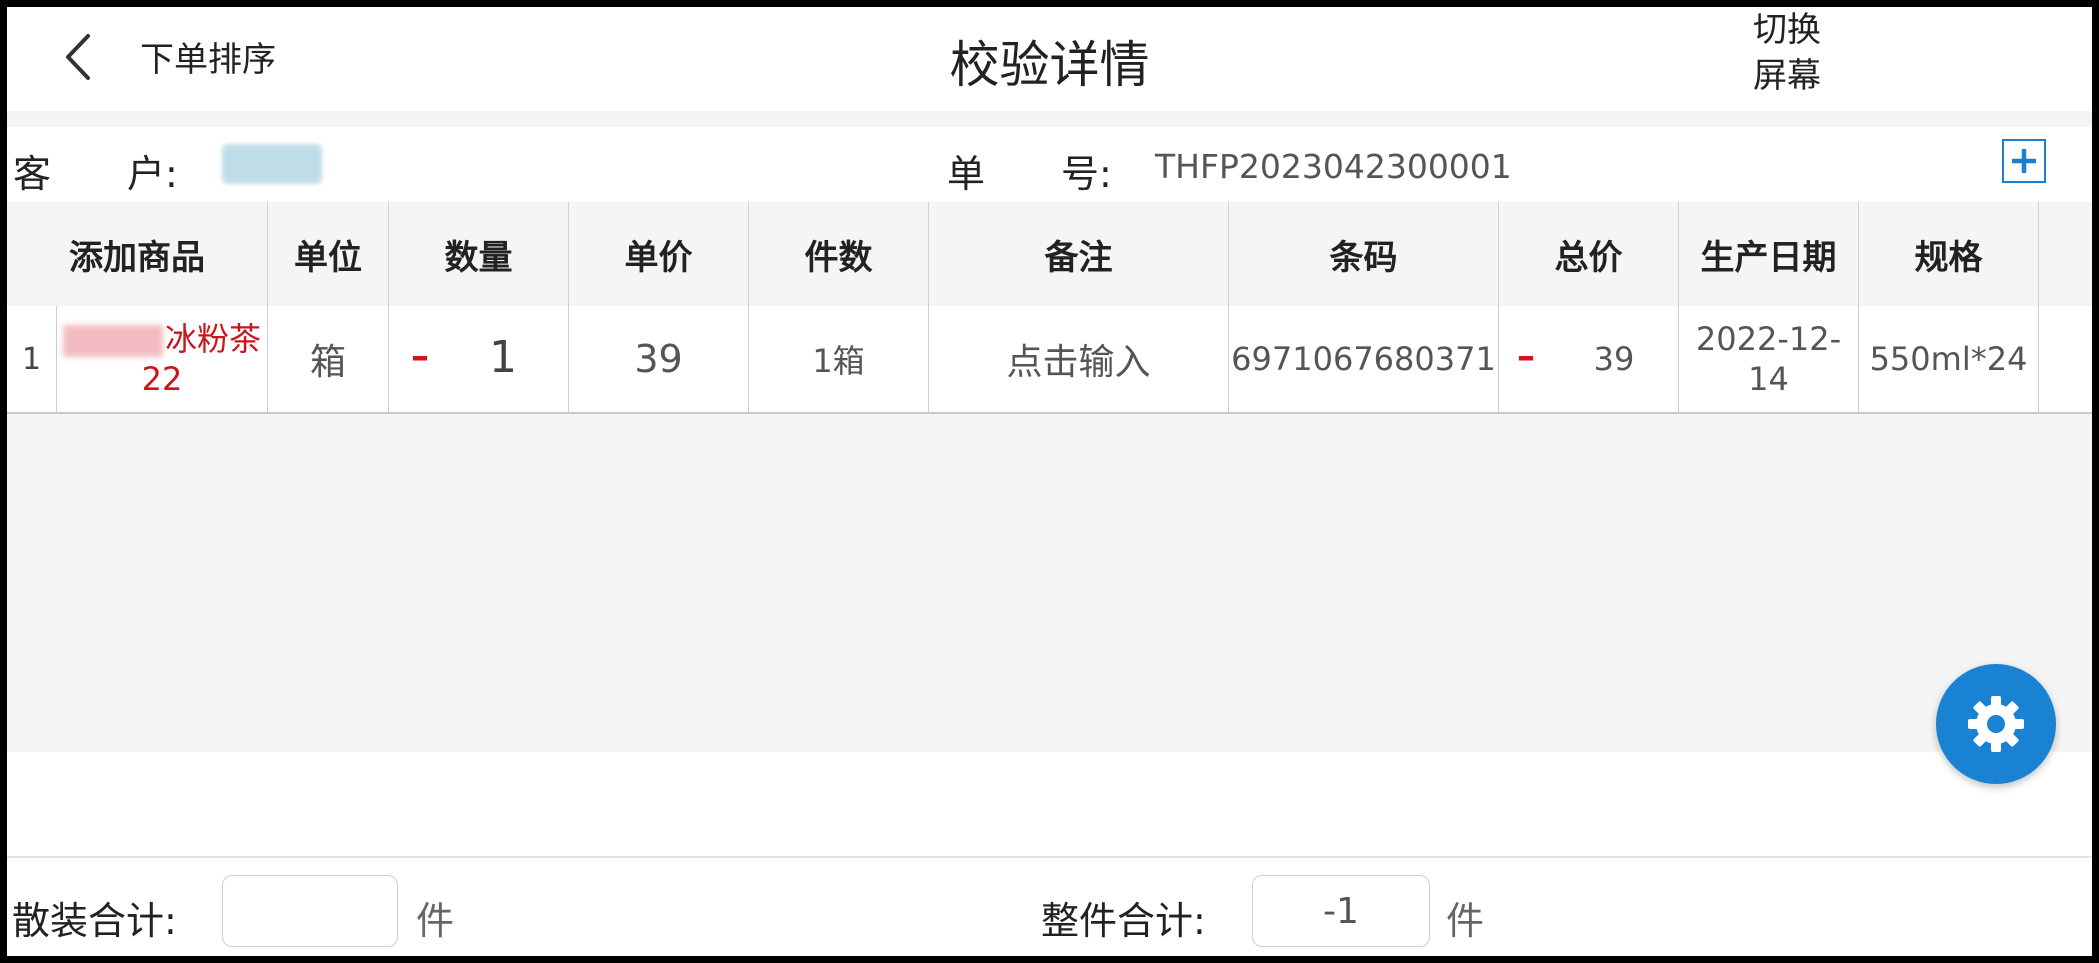 The image size is (2099, 963). What do you see at coordinates (839, 359) in the screenshot?
I see `pieces-cell: 1箱` at bounding box center [839, 359].